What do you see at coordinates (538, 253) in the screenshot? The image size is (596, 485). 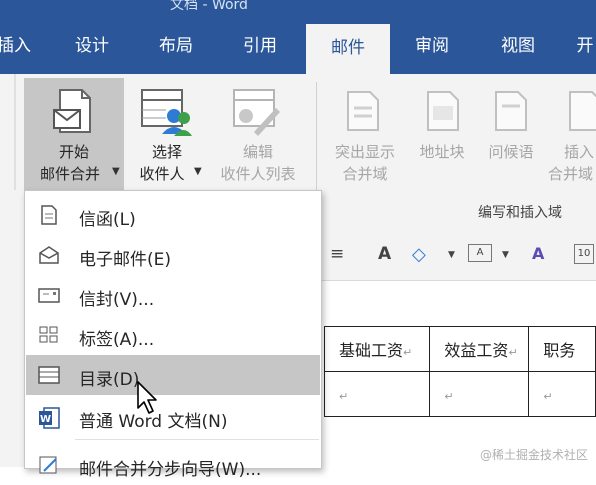 I see `text-effects-icon: A` at bounding box center [538, 253].